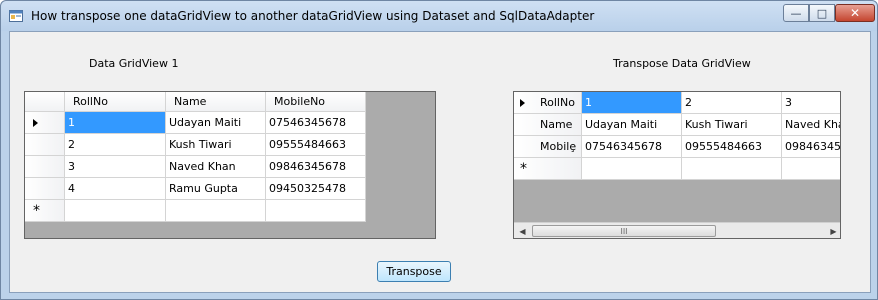  What do you see at coordinates (16, 16) in the screenshot?
I see `app-form-icon` at bounding box center [16, 16].